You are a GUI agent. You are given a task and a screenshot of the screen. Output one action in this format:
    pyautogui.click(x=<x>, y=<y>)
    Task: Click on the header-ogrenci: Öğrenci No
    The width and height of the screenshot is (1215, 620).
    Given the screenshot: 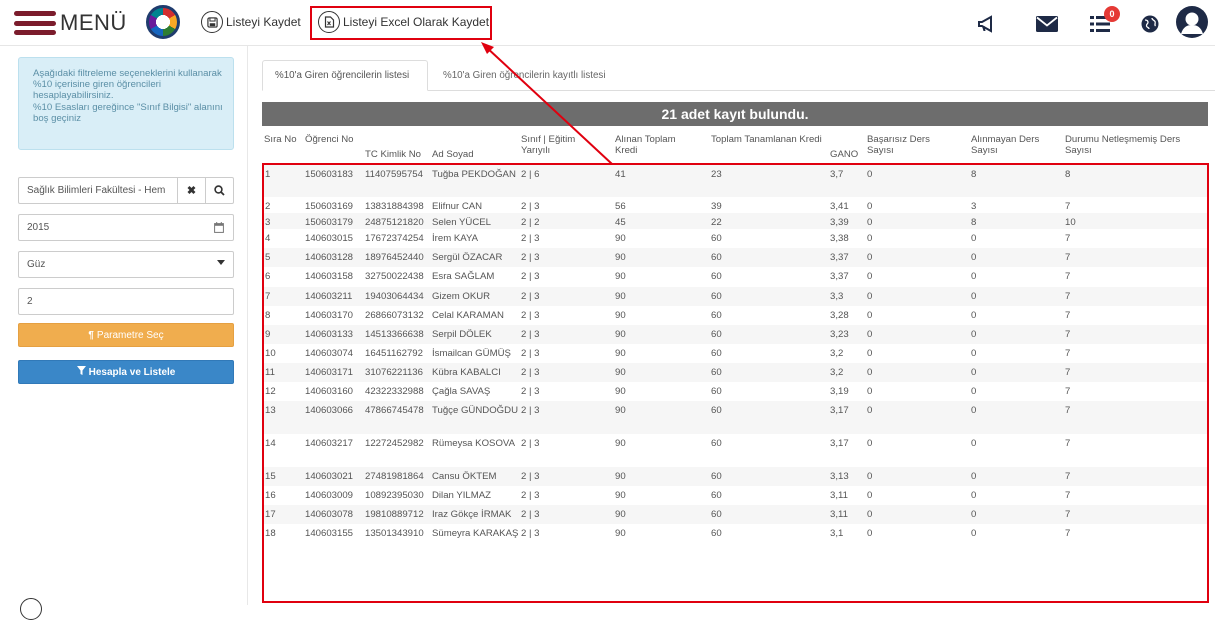 What is the action you would take?
    pyautogui.click(x=330, y=139)
    